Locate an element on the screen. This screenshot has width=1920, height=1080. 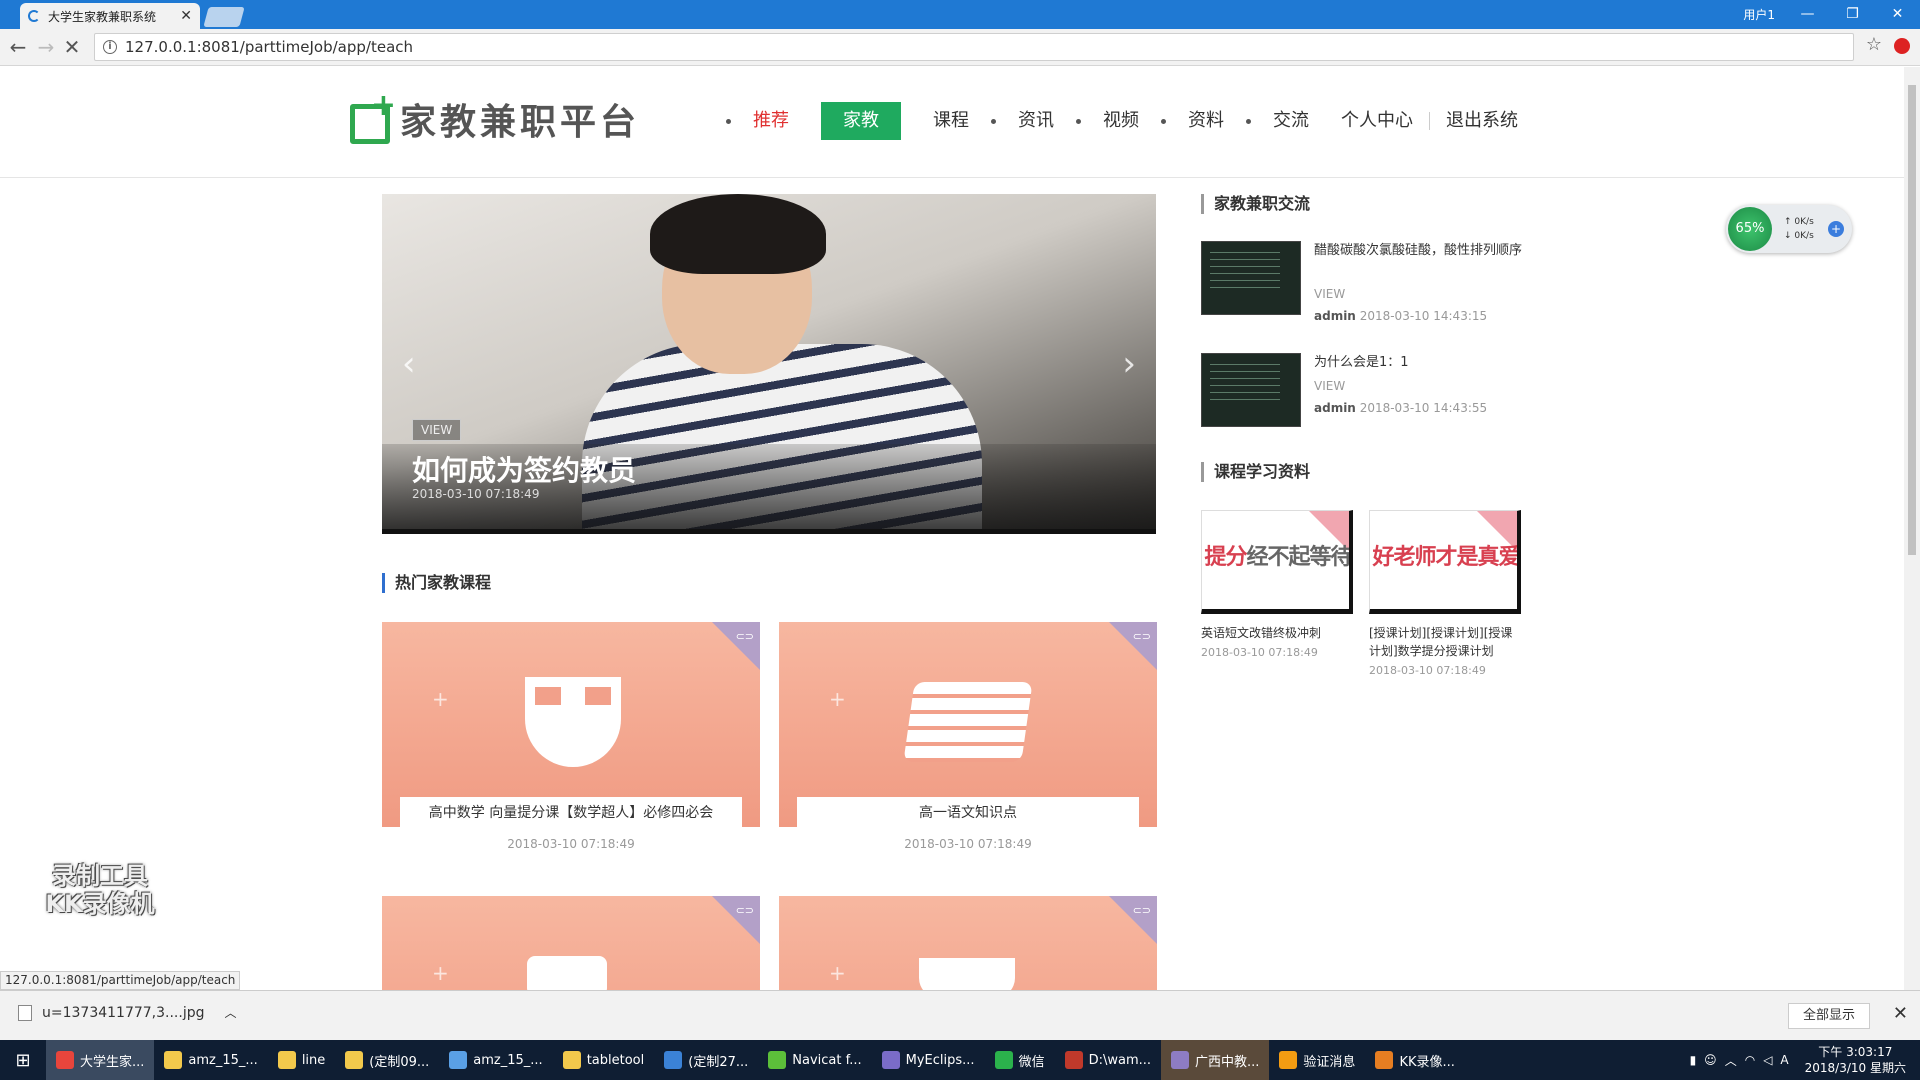
plus-icon: + is located at coordinates (1836, 229).